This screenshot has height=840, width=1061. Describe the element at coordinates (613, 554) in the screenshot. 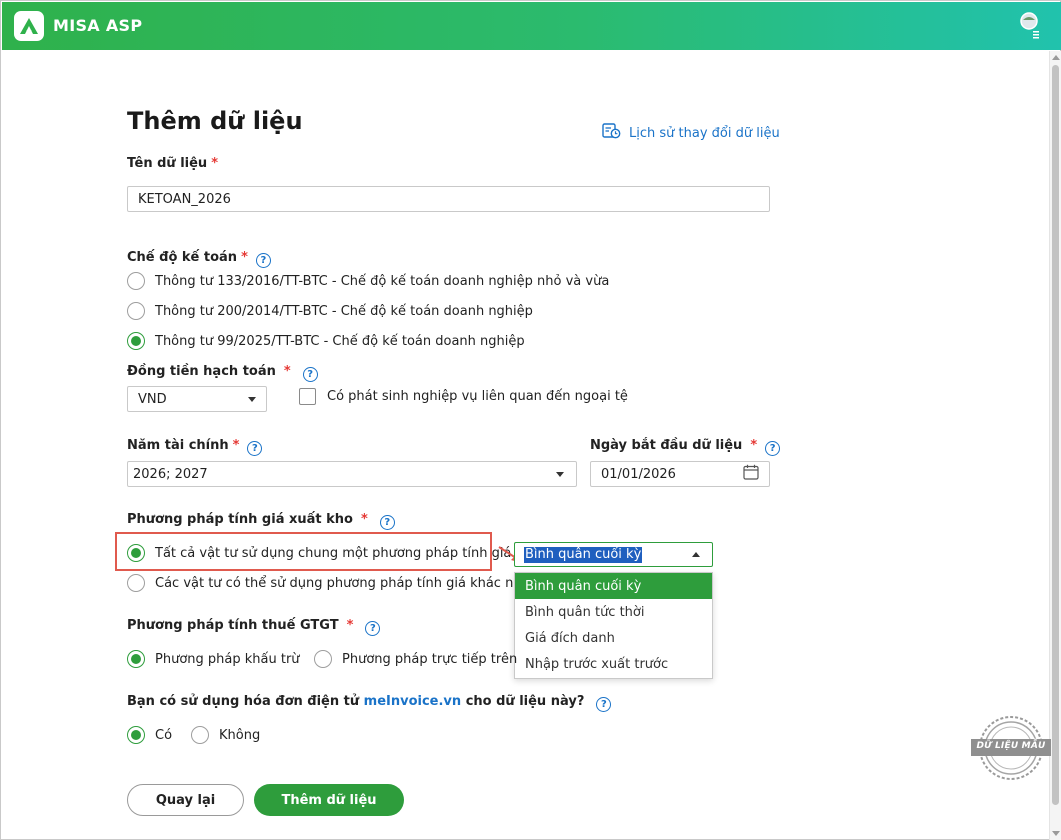

I see `inventory-method-combo: Bình quân cuối kỳ` at that location.